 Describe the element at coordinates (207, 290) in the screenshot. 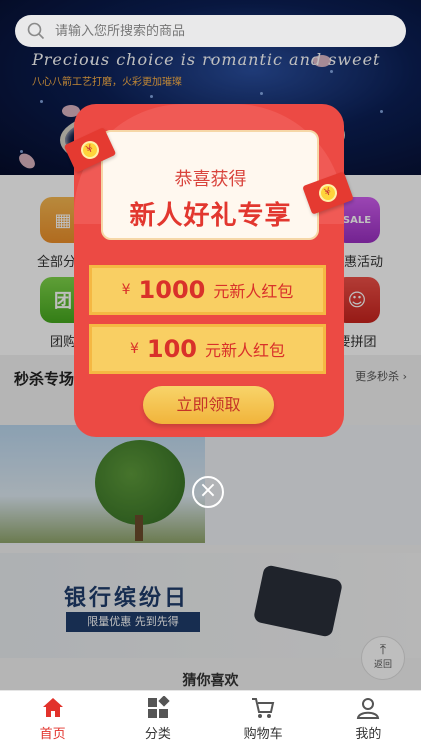

I see `coupon-1000: ¥ 1000 元新人红包` at that location.